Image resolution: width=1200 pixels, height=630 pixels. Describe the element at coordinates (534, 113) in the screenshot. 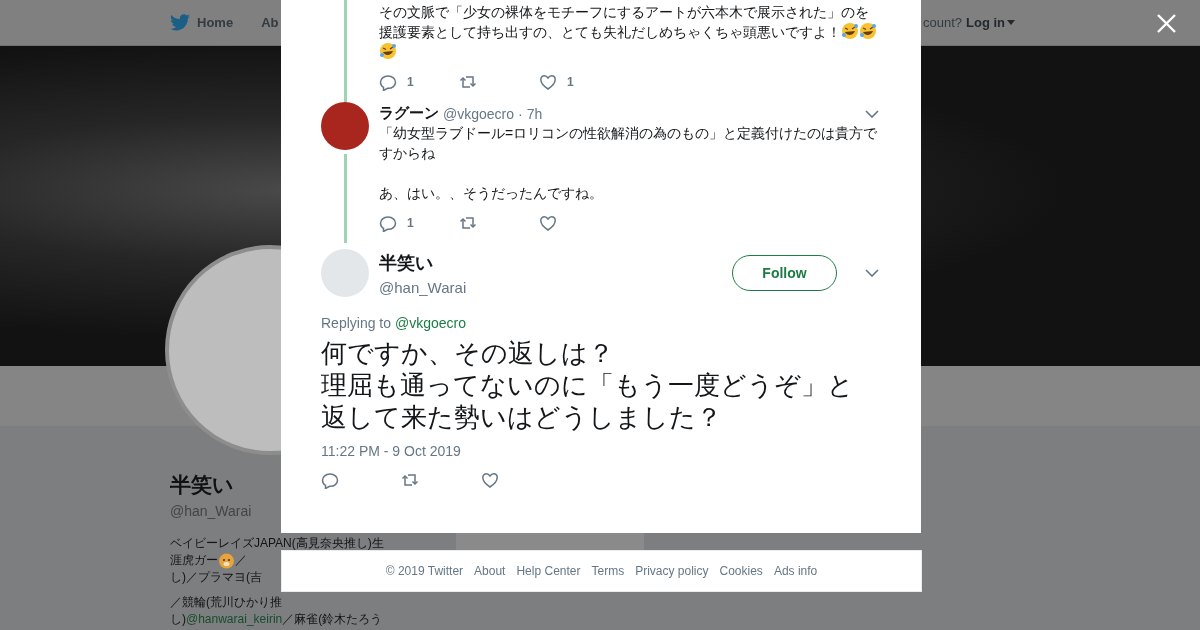

I see `tweet-time: 7h` at that location.